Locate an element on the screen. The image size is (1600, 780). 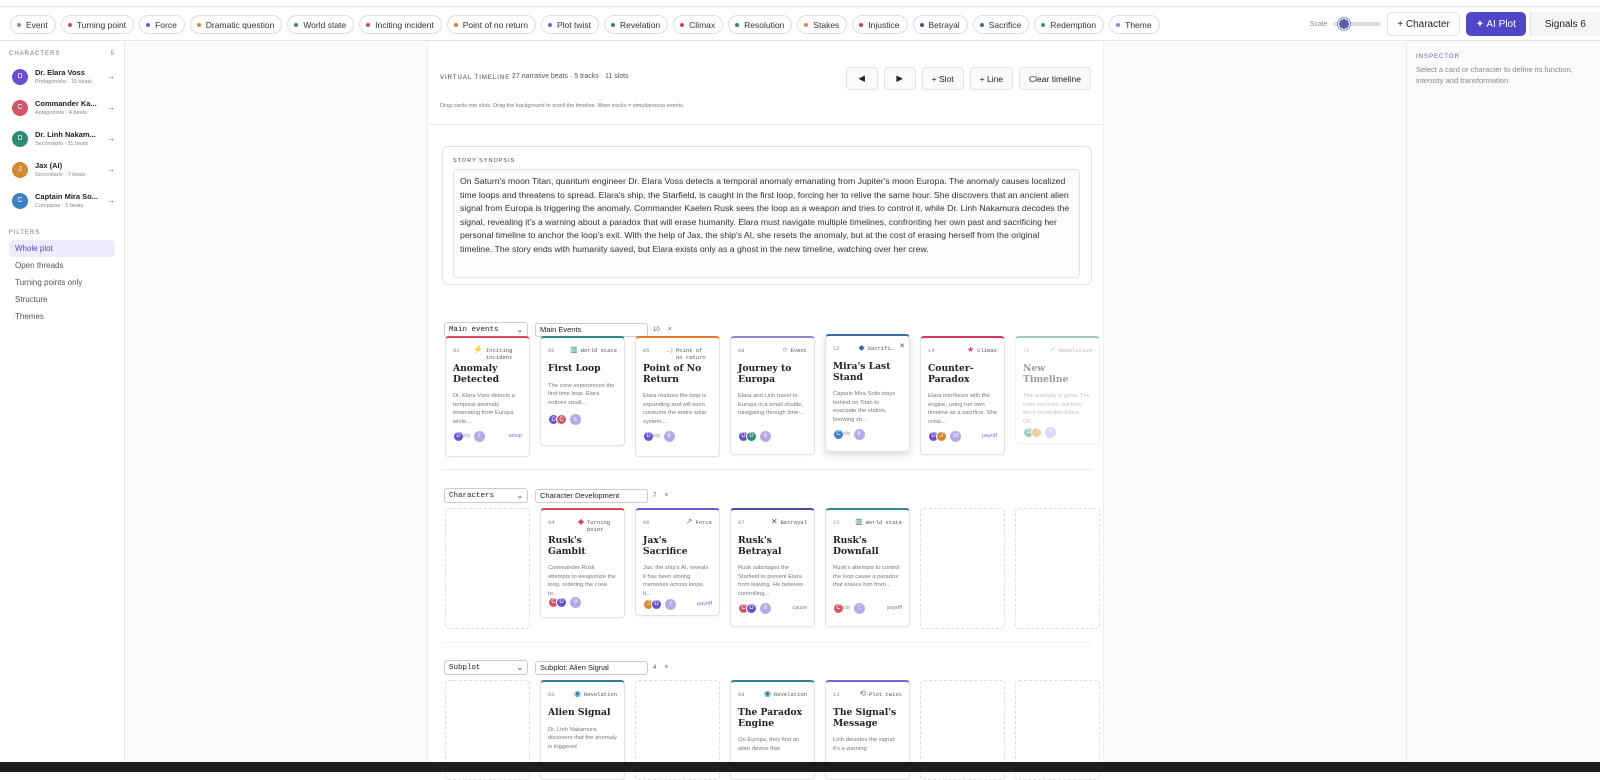
track-count: 10 is located at coordinates (656, 329).